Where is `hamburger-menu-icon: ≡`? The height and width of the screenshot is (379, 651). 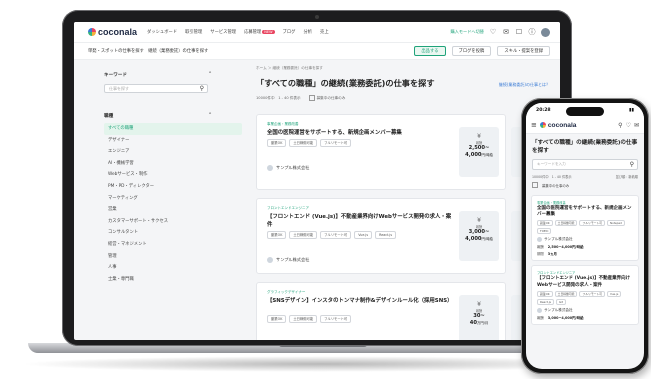
hamburger-menu-icon: ≡ is located at coordinates (534, 125).